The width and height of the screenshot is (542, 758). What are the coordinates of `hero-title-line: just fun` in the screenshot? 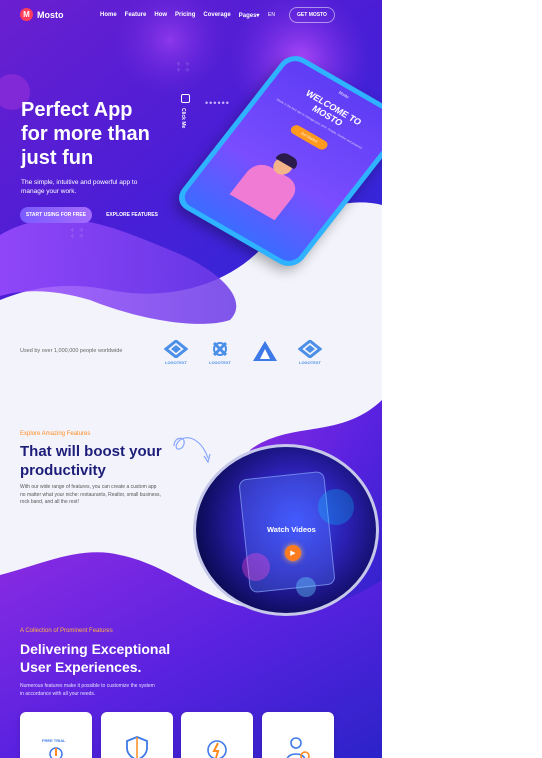 It's located at (57, 158).